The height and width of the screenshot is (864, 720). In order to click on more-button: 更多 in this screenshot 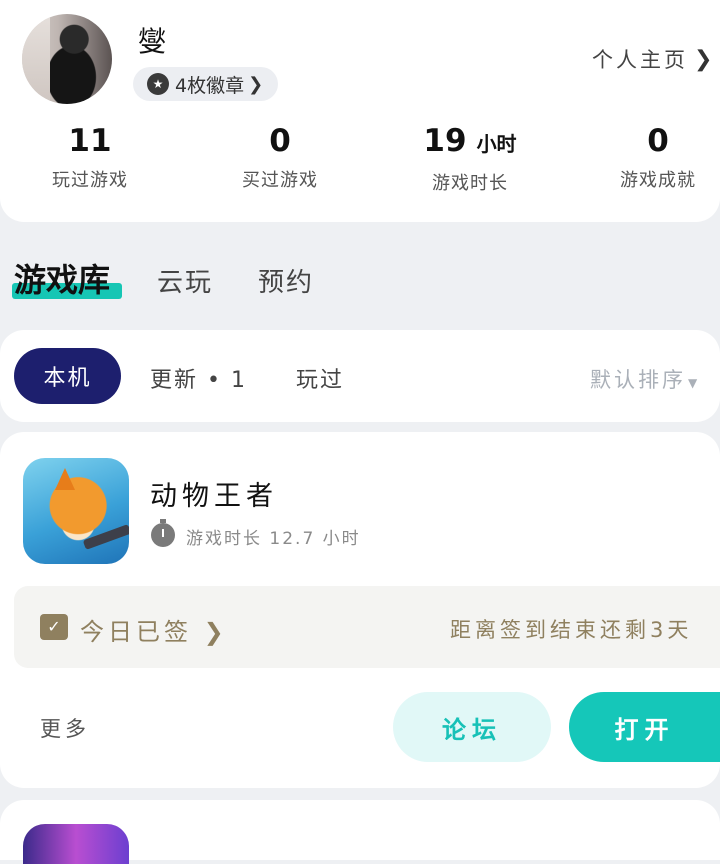, I will do `click(65, 728)`.